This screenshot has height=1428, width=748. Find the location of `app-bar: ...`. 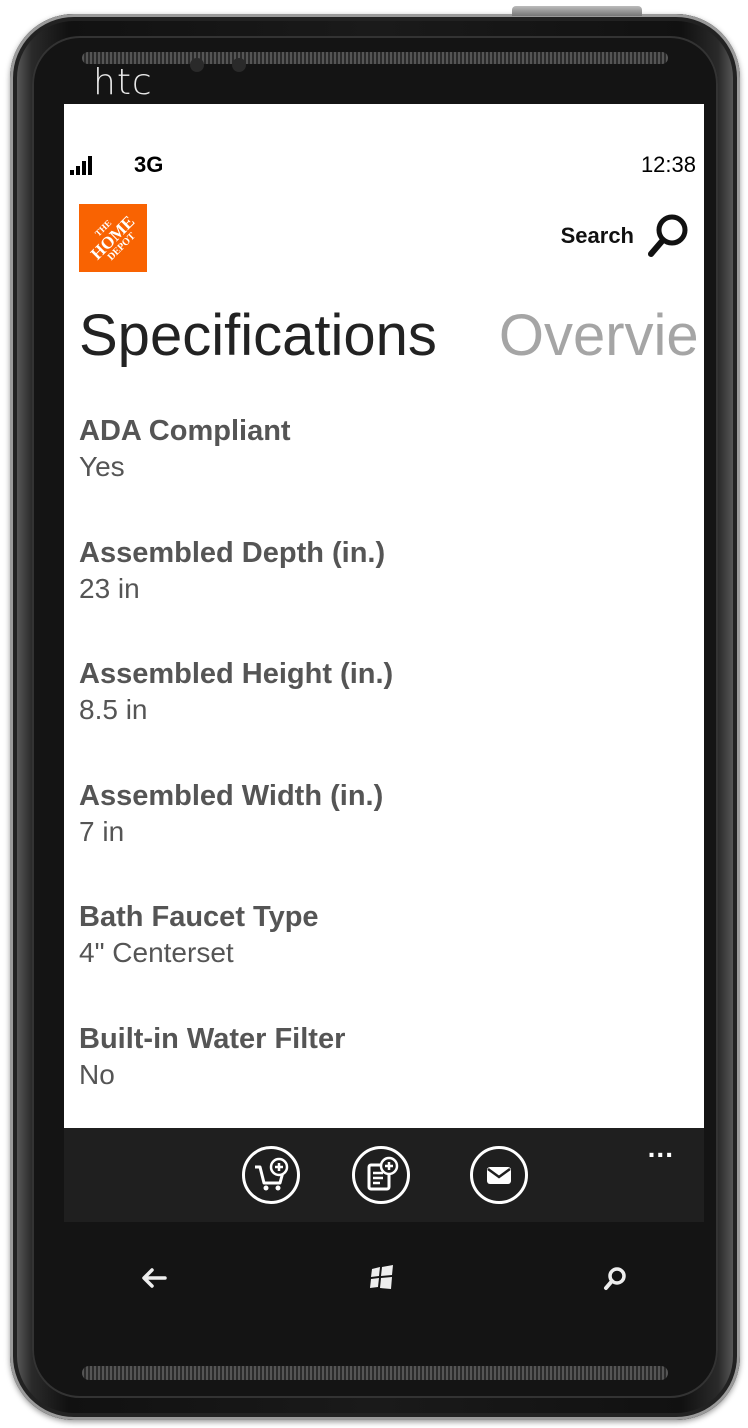

app-bar: ... is located at coordinates (384, 1175).